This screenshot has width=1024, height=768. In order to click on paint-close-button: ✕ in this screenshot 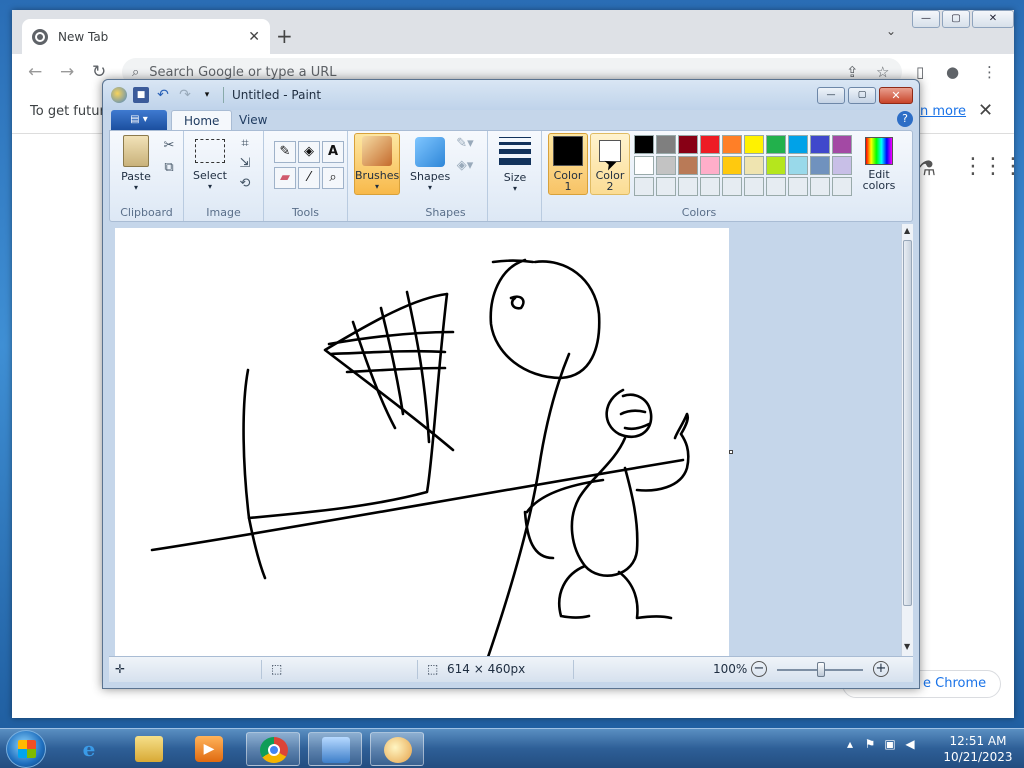, I will do `click(896, 95)`.